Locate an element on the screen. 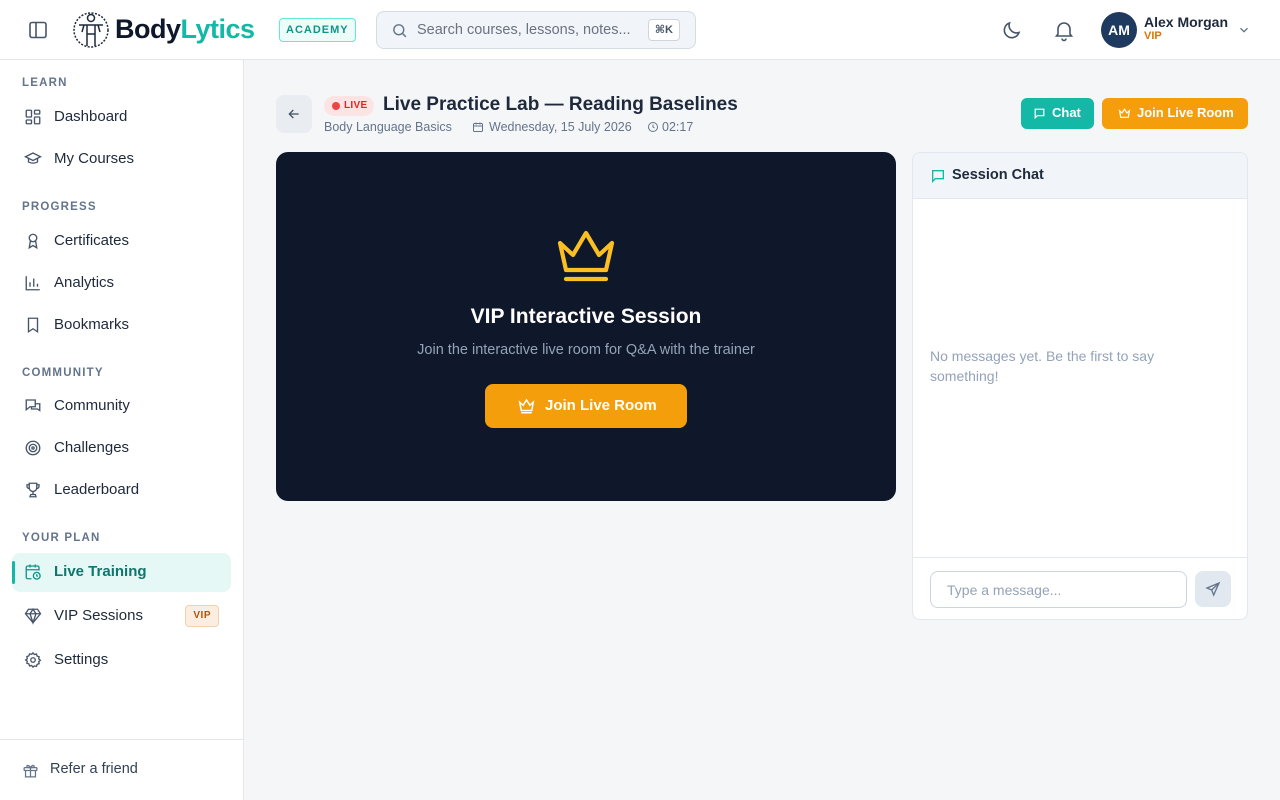 This screenshot has height=800, width=1280. section-title-community: COMMUNITY is located at coordinates (63, 373).